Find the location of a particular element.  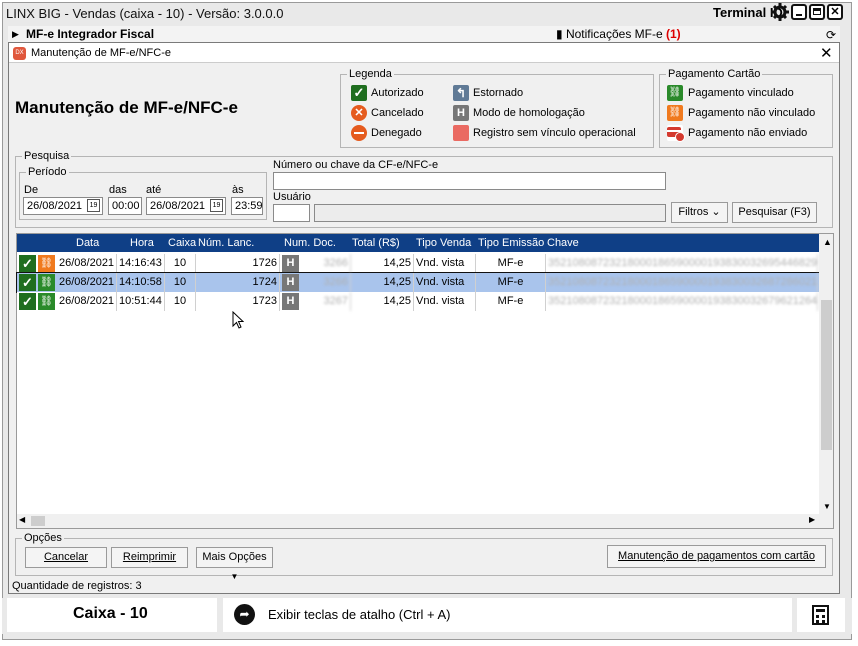

manutencao-pagamentos-label: Manutenção de pagamentos com cartão is located at coordinates (716, 556).